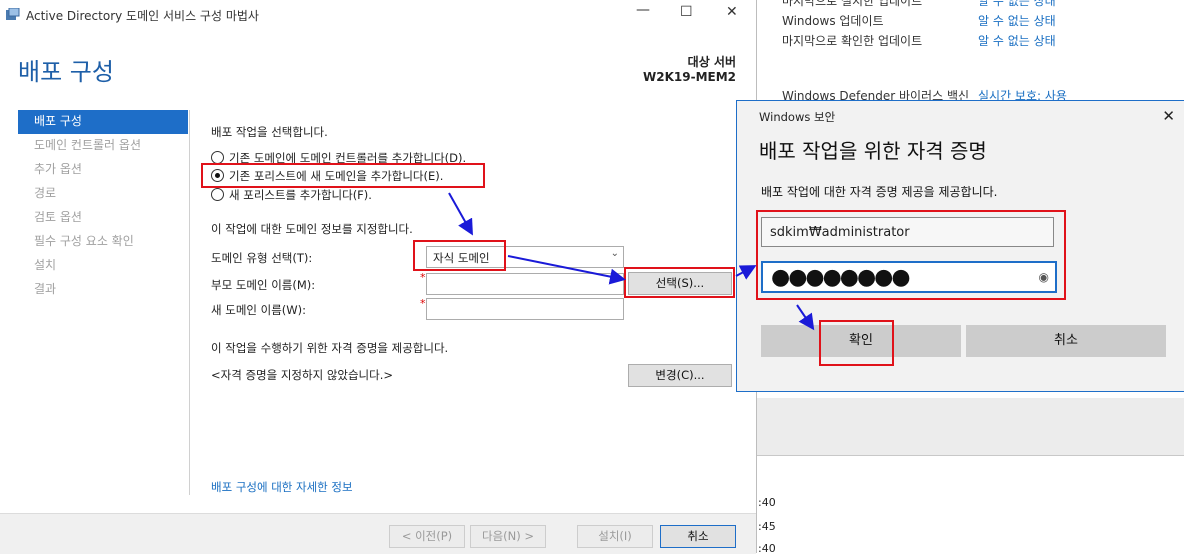  What do you see at coordinates (631, 261) in the screenshot?
I see `annotation-arrows` at bounding box center [631, 261].